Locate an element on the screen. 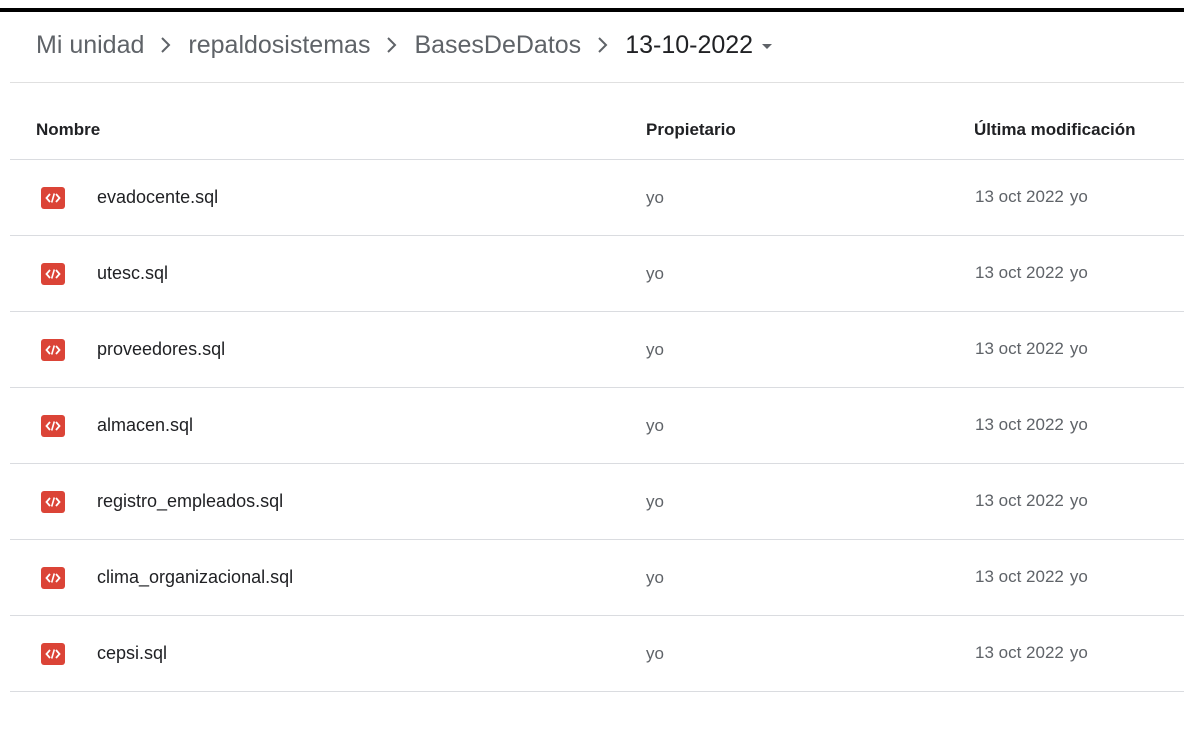 The image size is (1184, 740). breadcrumb-item-basesdedatos: BasesDeDatos is located at coordinates (497, 45).